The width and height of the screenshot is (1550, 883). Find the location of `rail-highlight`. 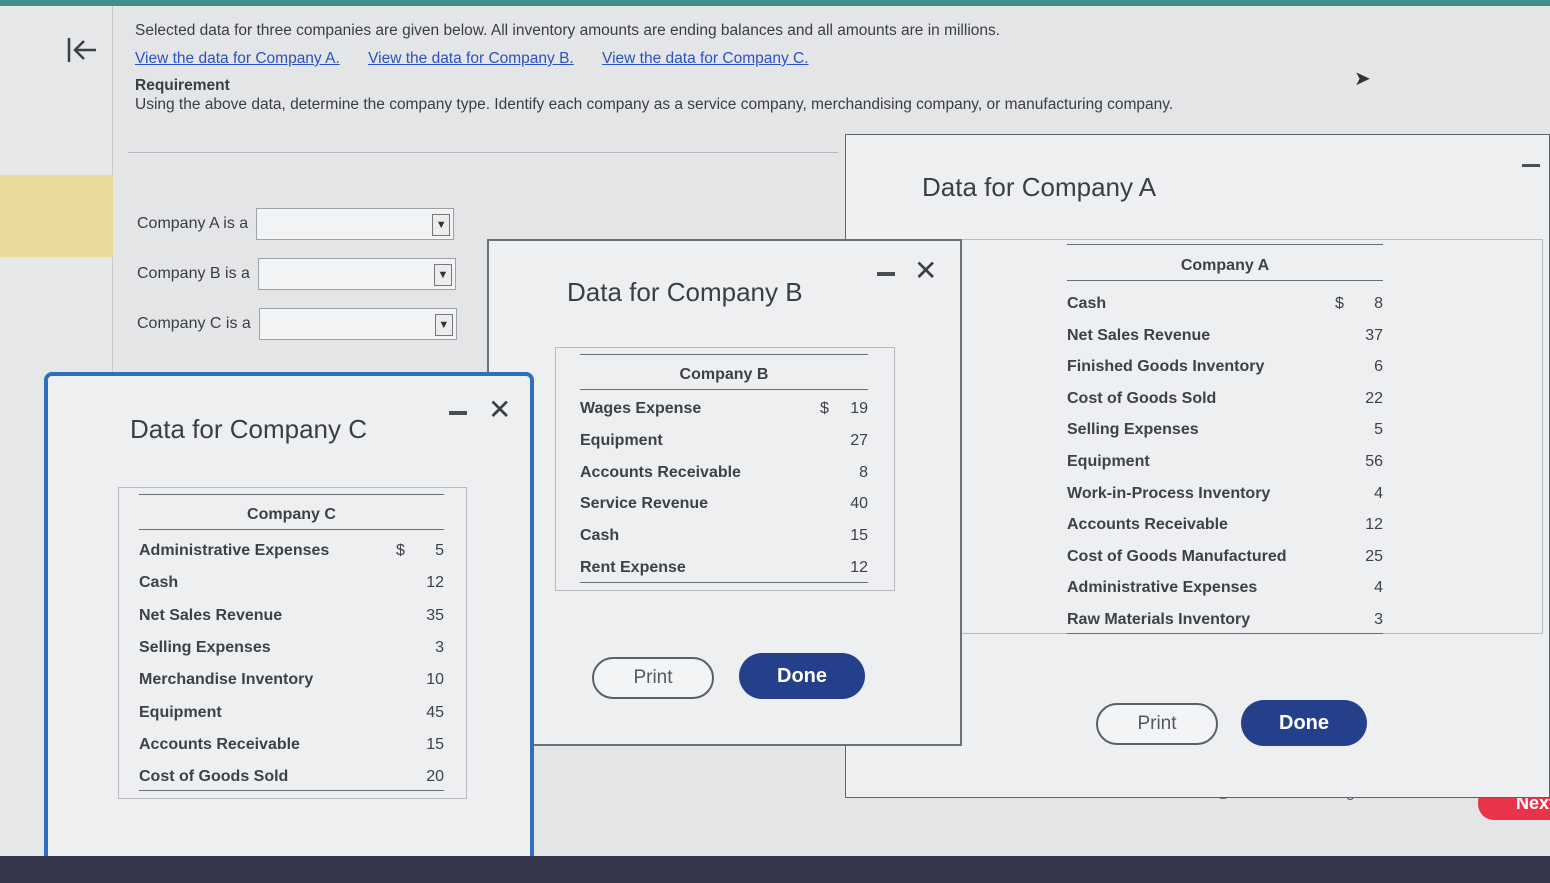

rail-highlight is located at coordinates (56, 216).